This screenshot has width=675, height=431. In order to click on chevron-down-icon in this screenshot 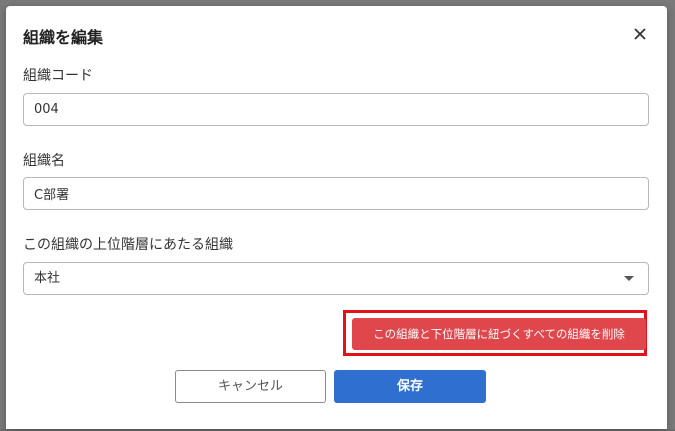, I will do `click(629, 278)`.